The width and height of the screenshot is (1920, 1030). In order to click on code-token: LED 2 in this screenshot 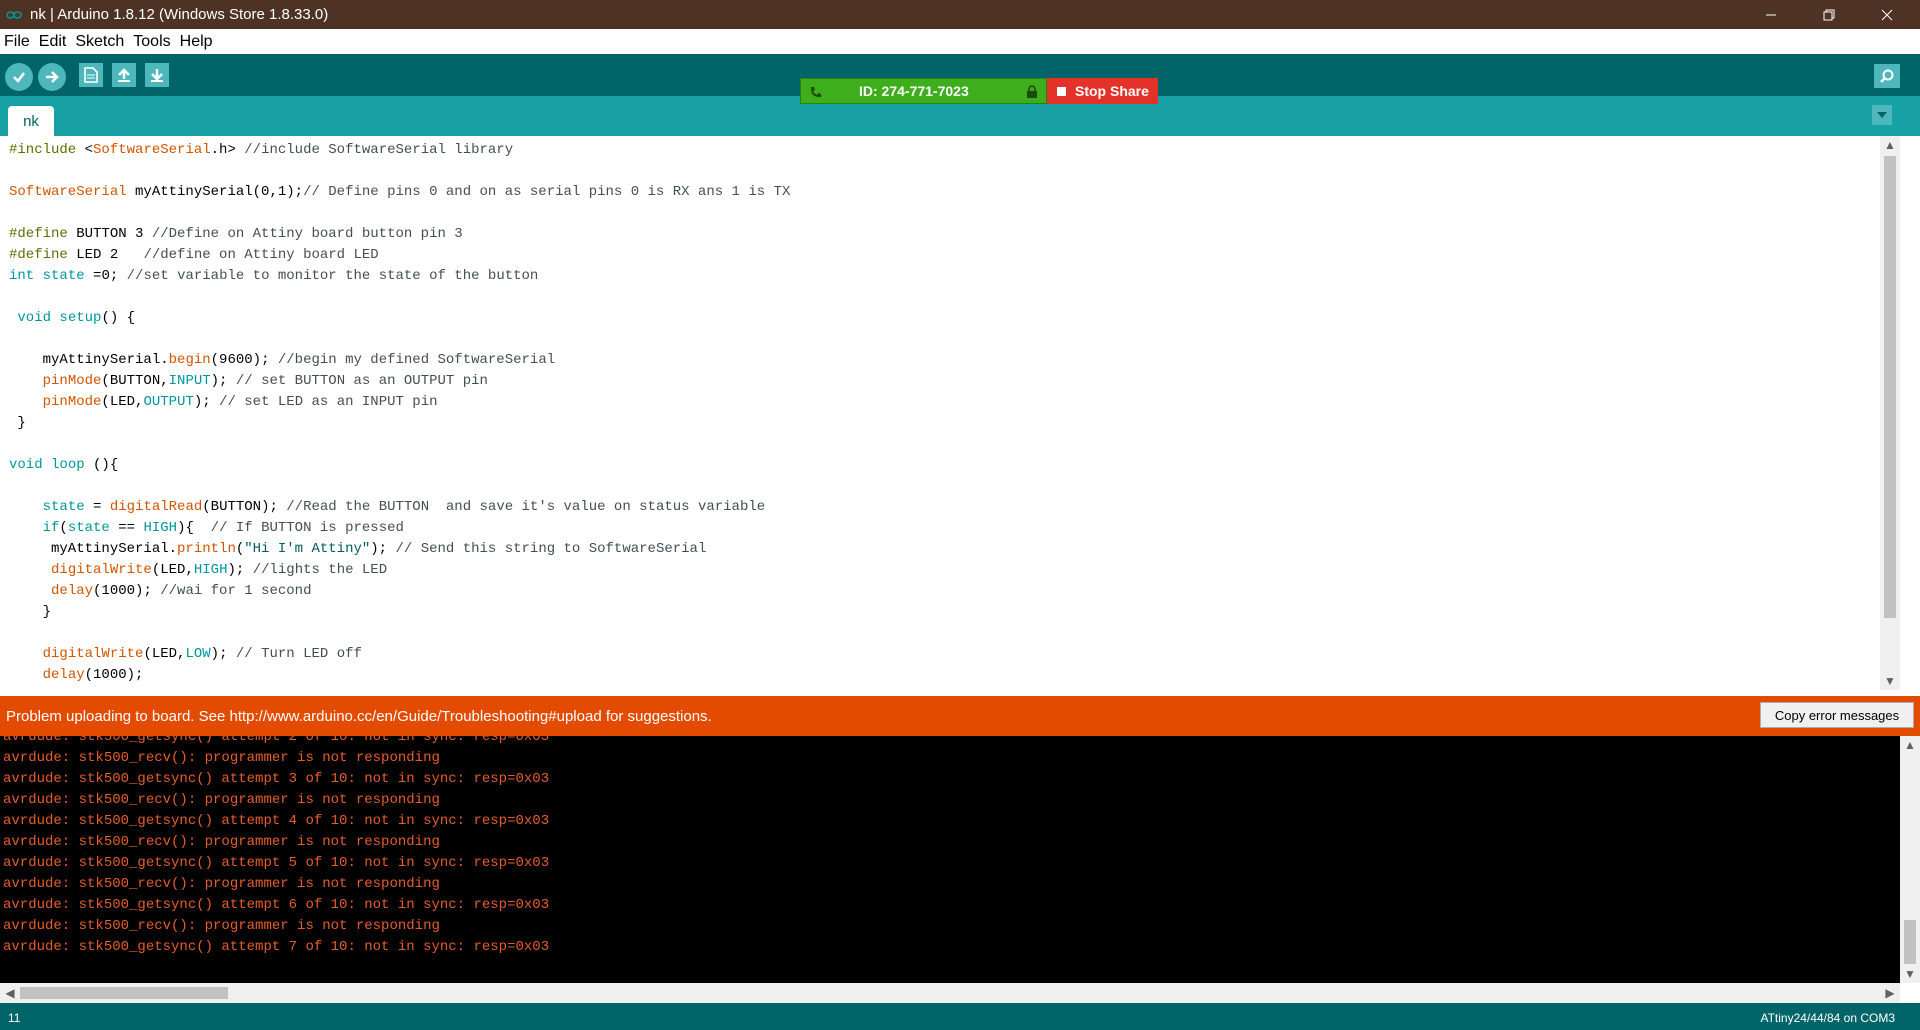, I will do `click(105, 255)`.